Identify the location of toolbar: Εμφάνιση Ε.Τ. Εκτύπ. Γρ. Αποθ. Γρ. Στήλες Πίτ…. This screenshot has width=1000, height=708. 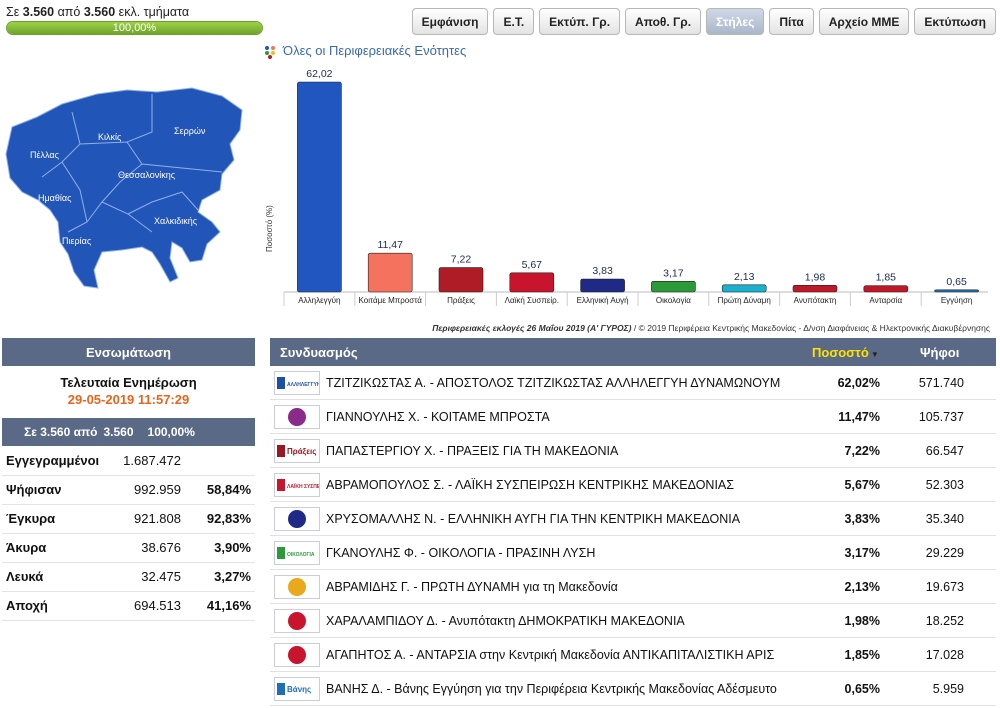
(703, 21).